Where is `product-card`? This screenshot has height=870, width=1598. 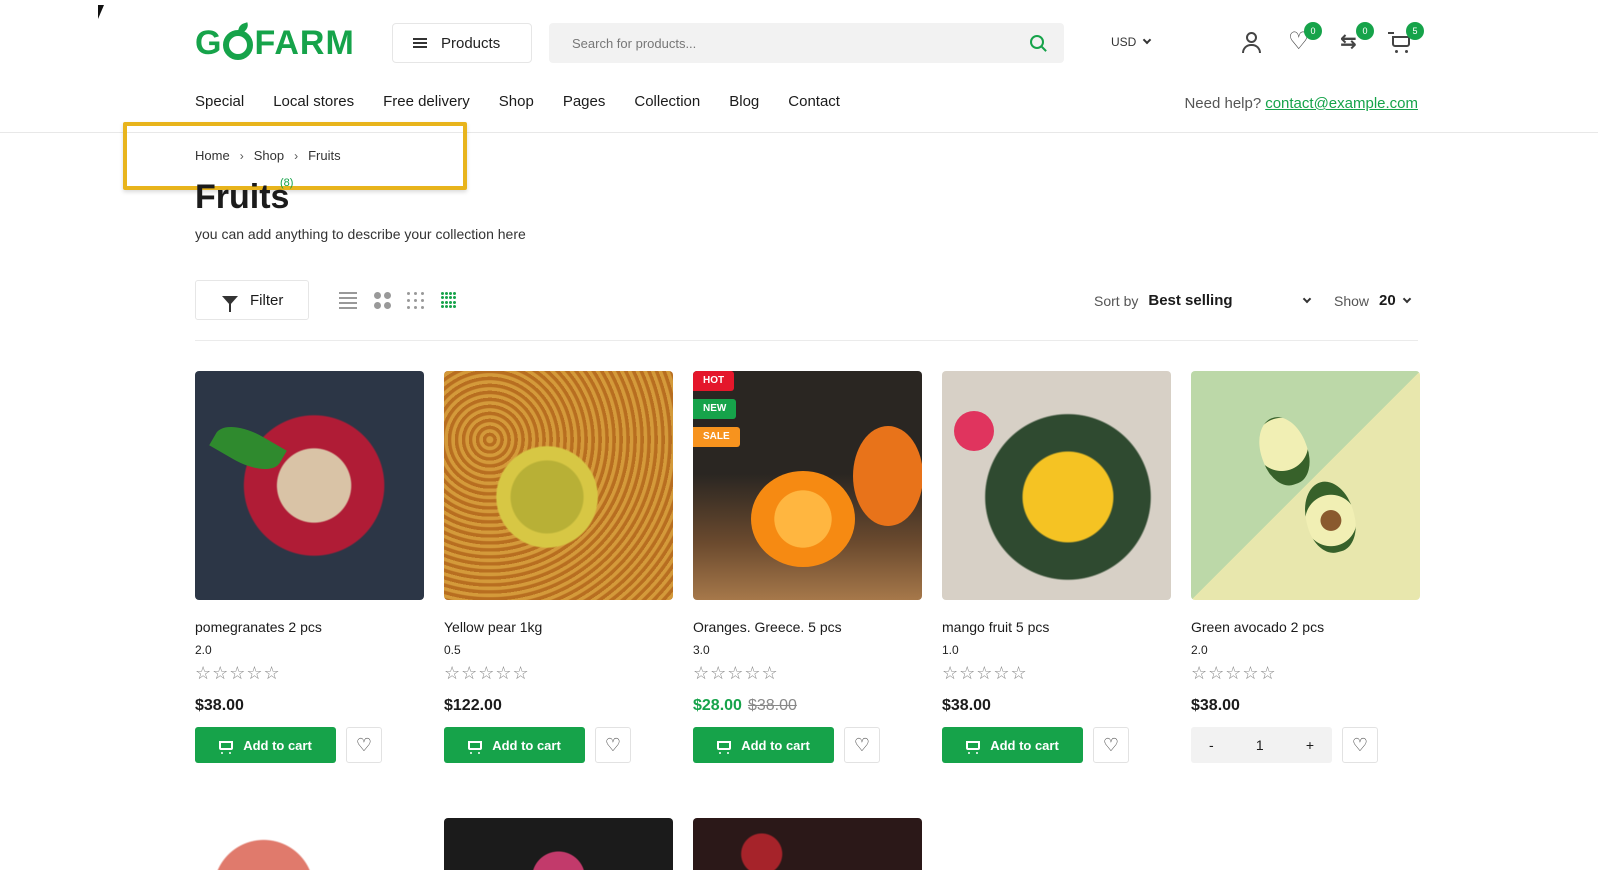
product-card is located at coordinates (309, 844).